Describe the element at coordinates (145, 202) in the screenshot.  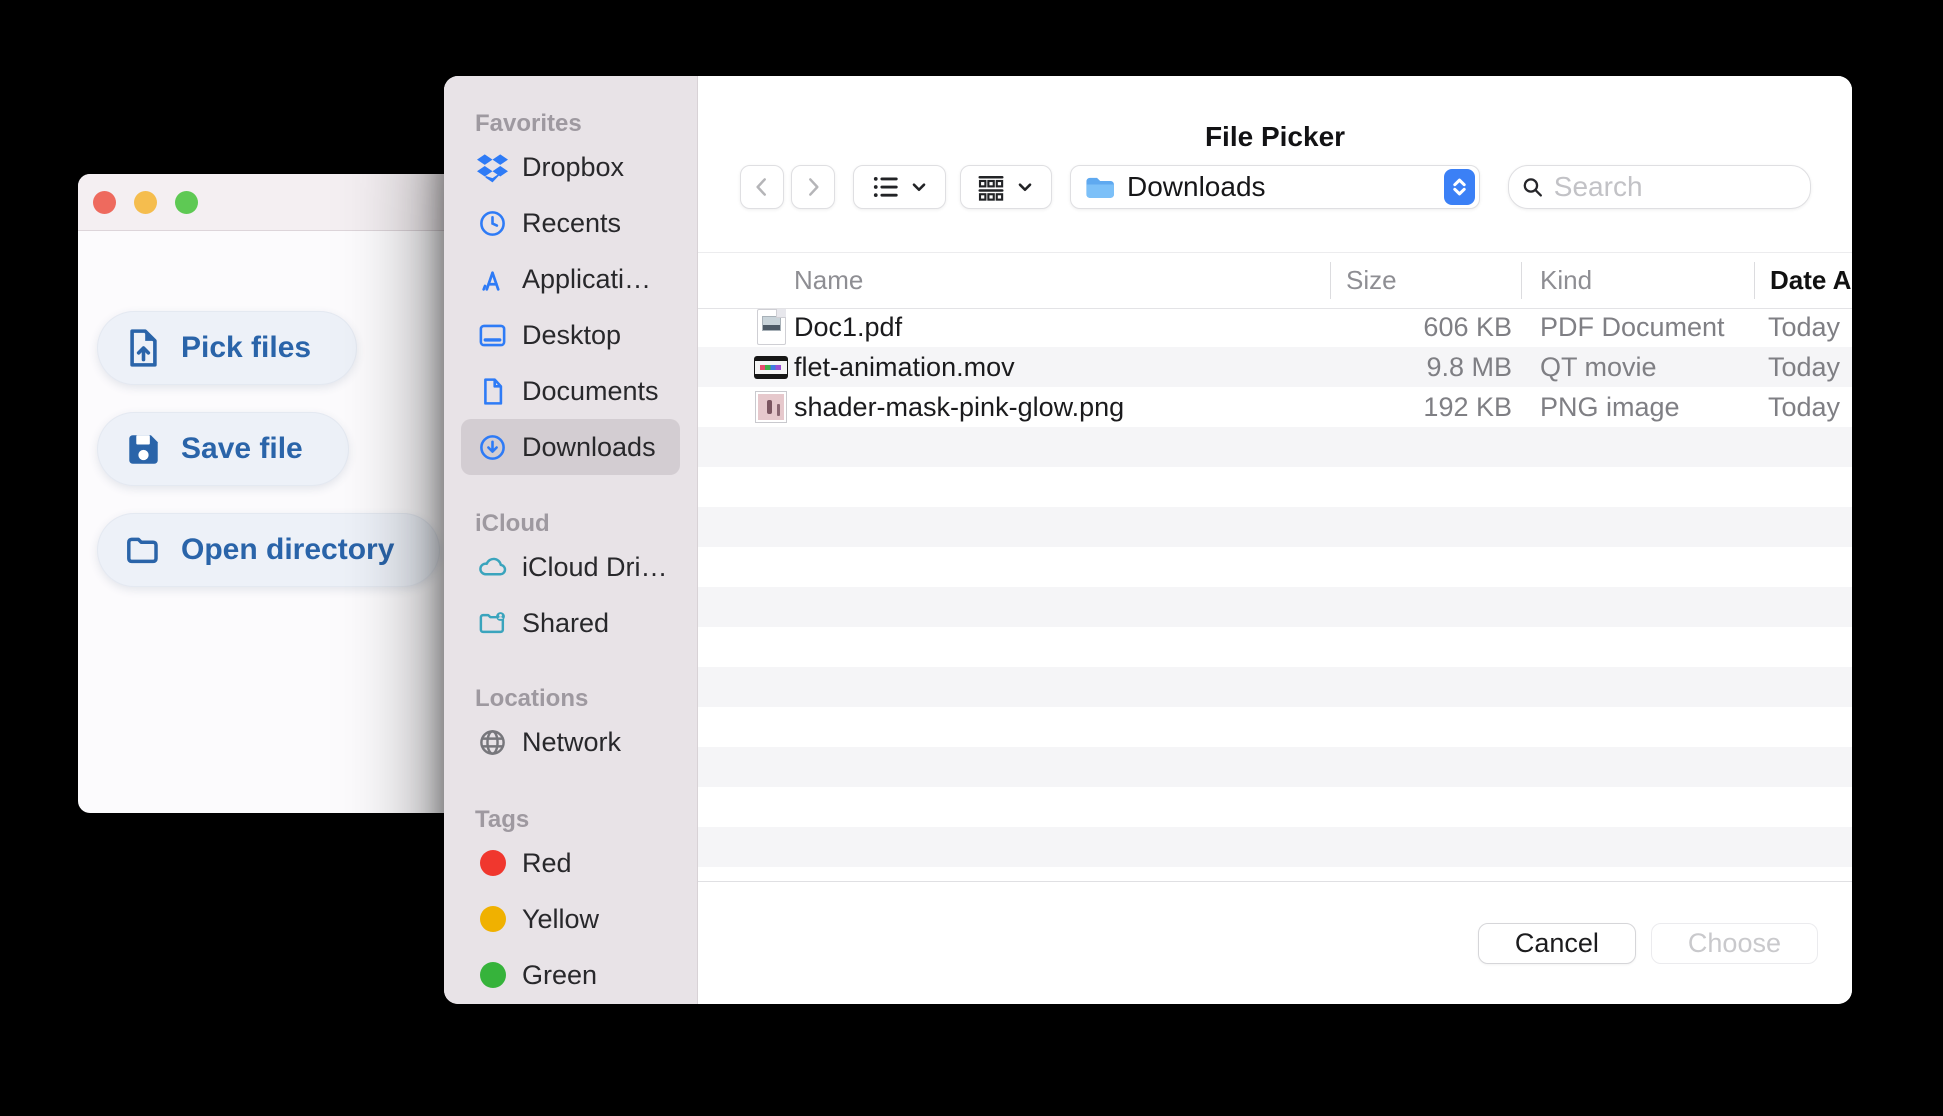
I see `minimize-button` at that location.